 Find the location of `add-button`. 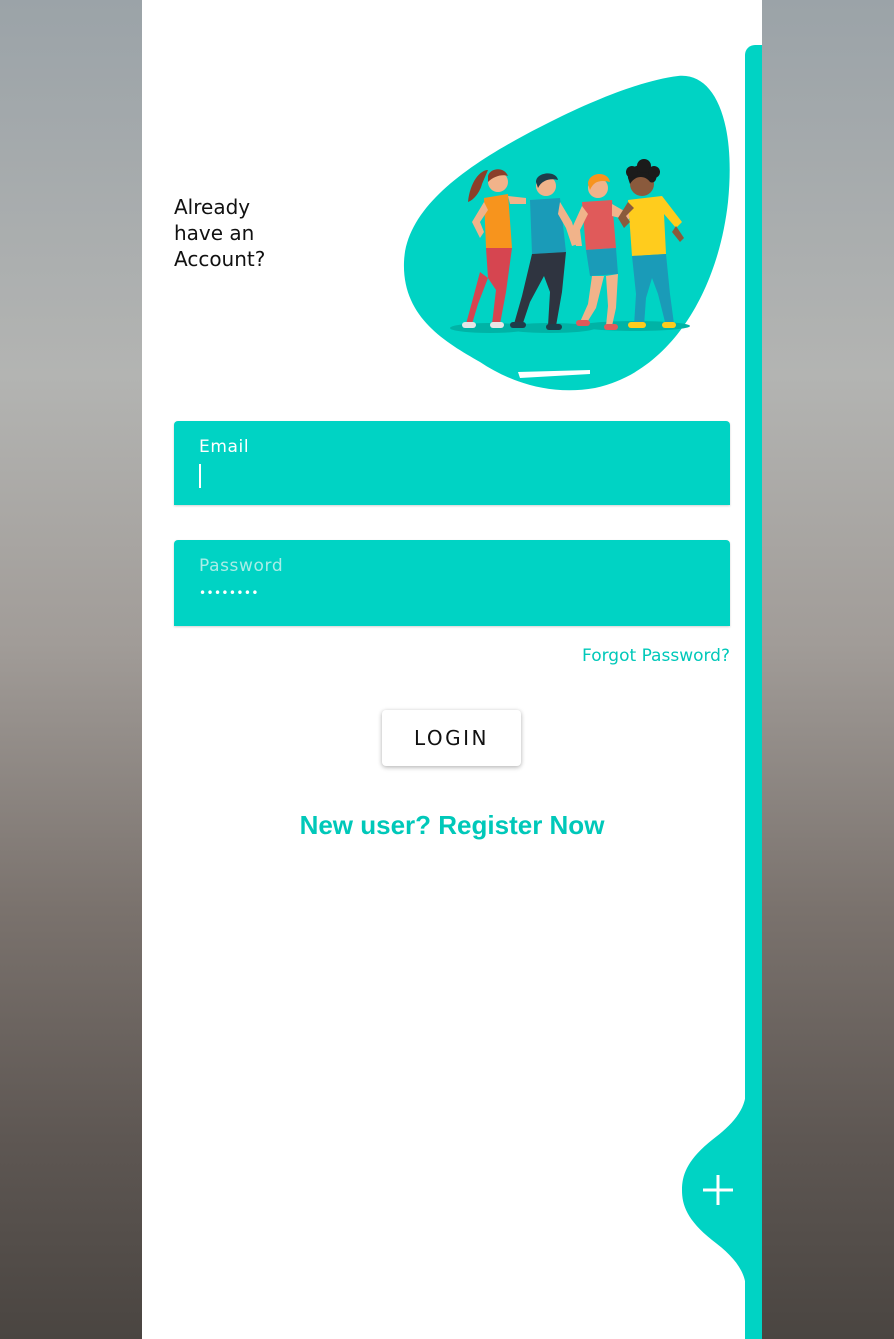

add-button is located at coordinates (718, 1190).